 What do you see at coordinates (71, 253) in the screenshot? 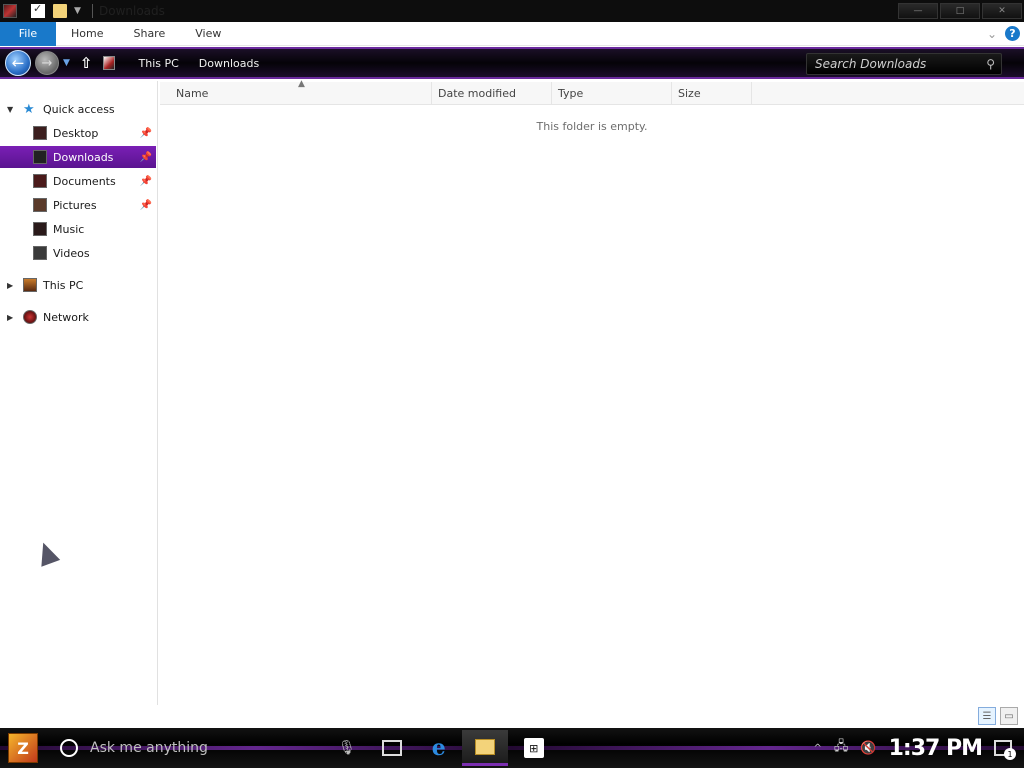
I see `nav-item-label: Videos` at bounding box center [71, 253].